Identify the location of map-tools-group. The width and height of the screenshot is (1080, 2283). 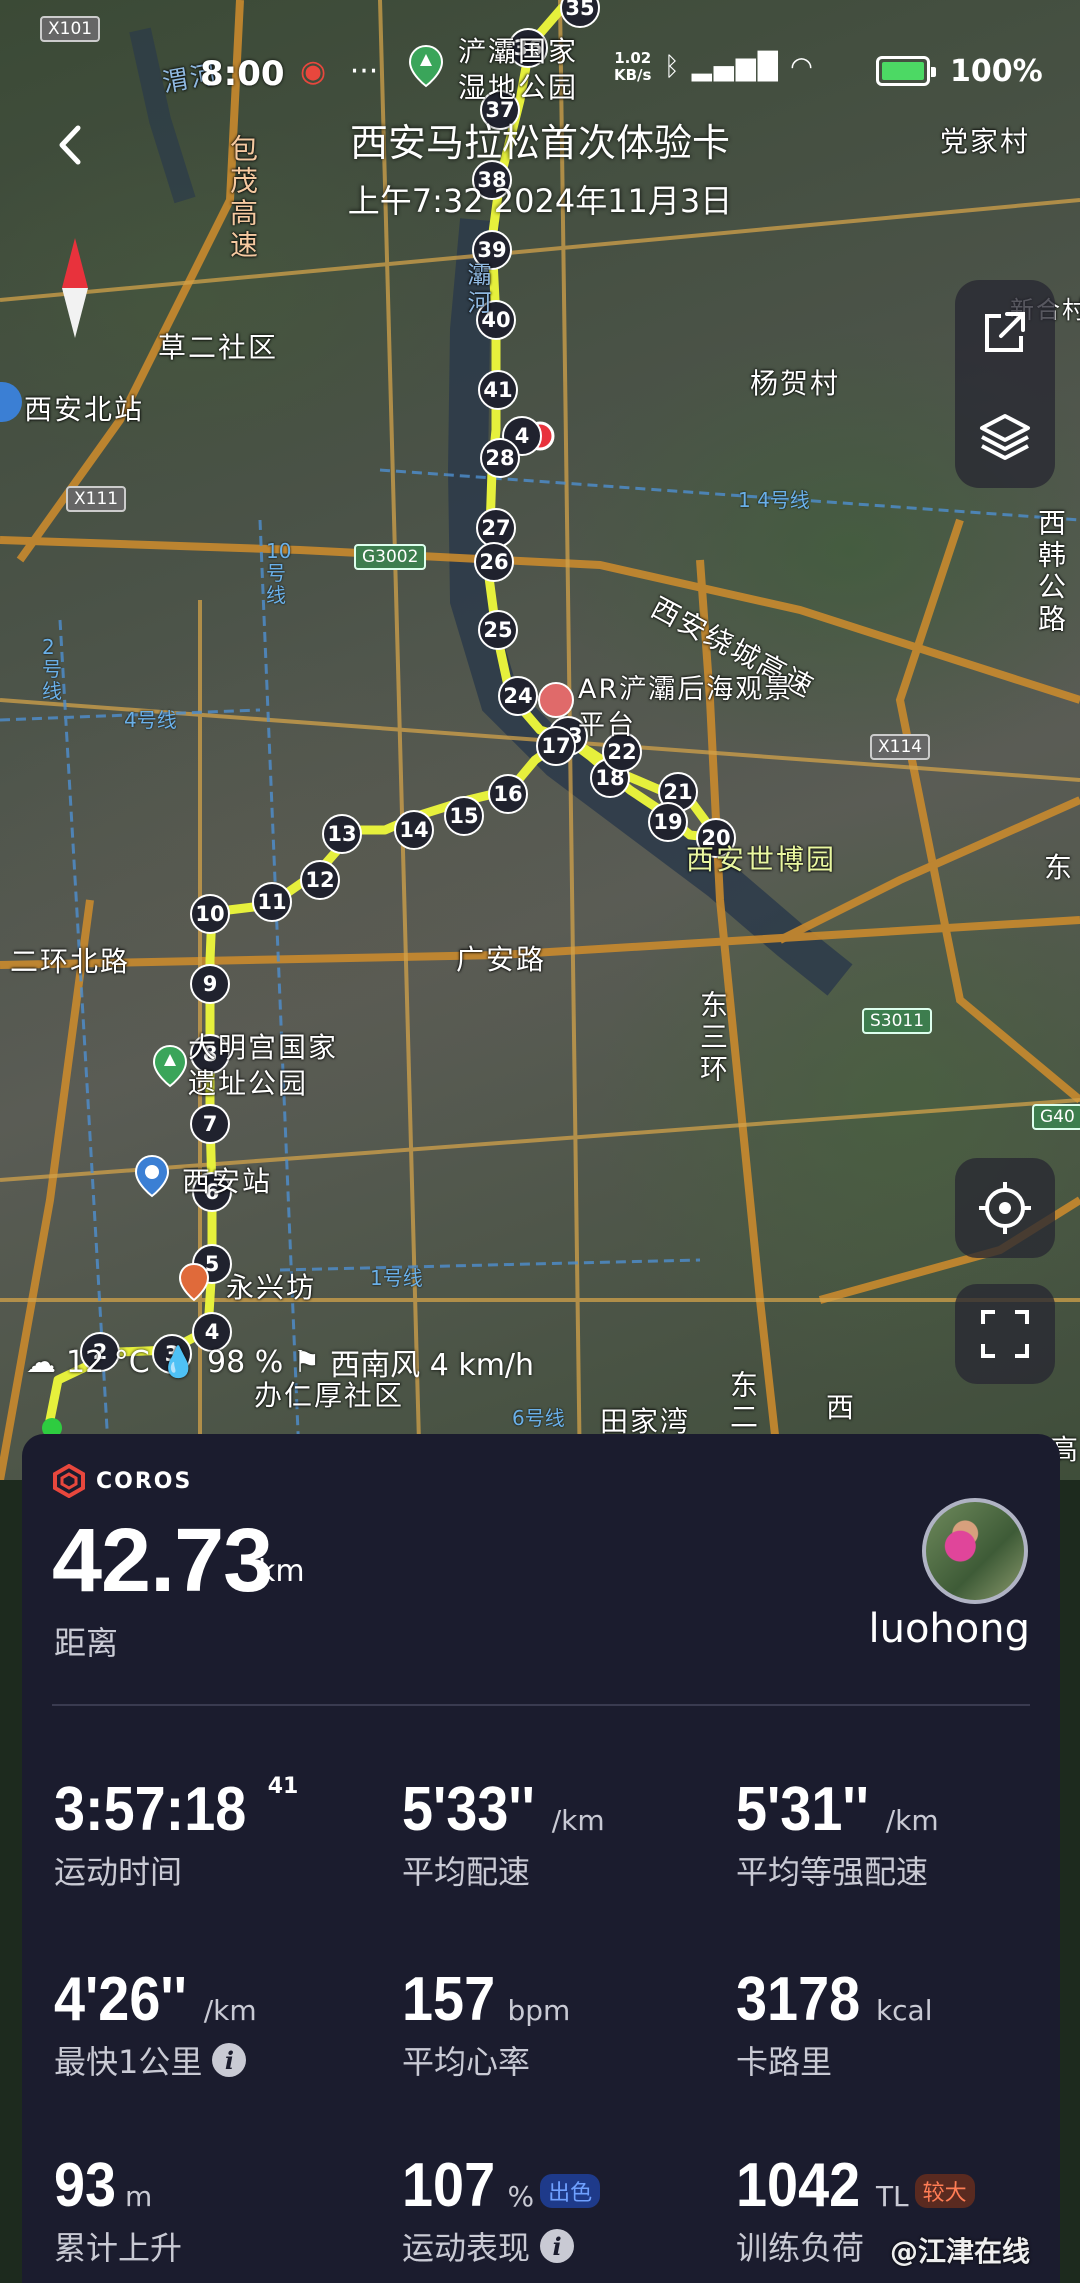
(1005, 384).